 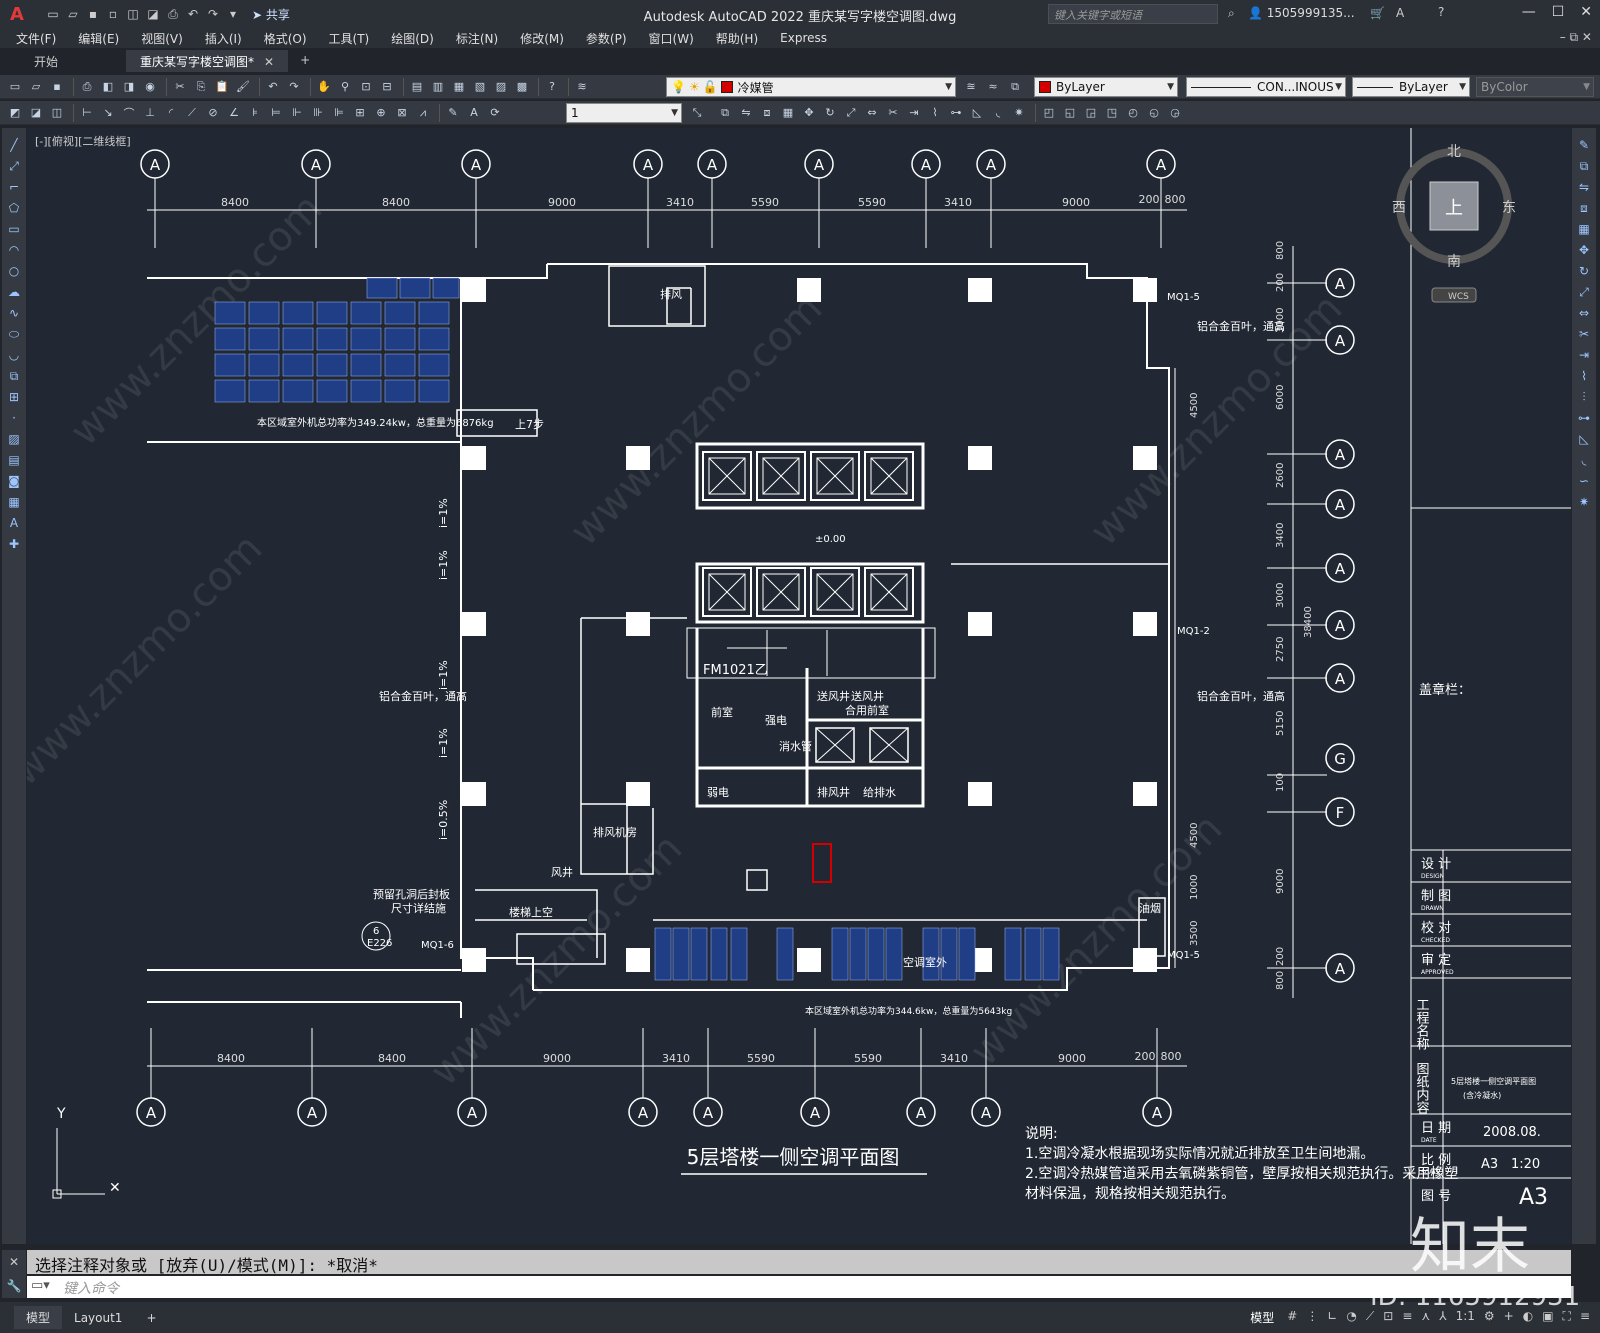 I want to click on save-web-icon: ◪, so click(x=153, y=14).